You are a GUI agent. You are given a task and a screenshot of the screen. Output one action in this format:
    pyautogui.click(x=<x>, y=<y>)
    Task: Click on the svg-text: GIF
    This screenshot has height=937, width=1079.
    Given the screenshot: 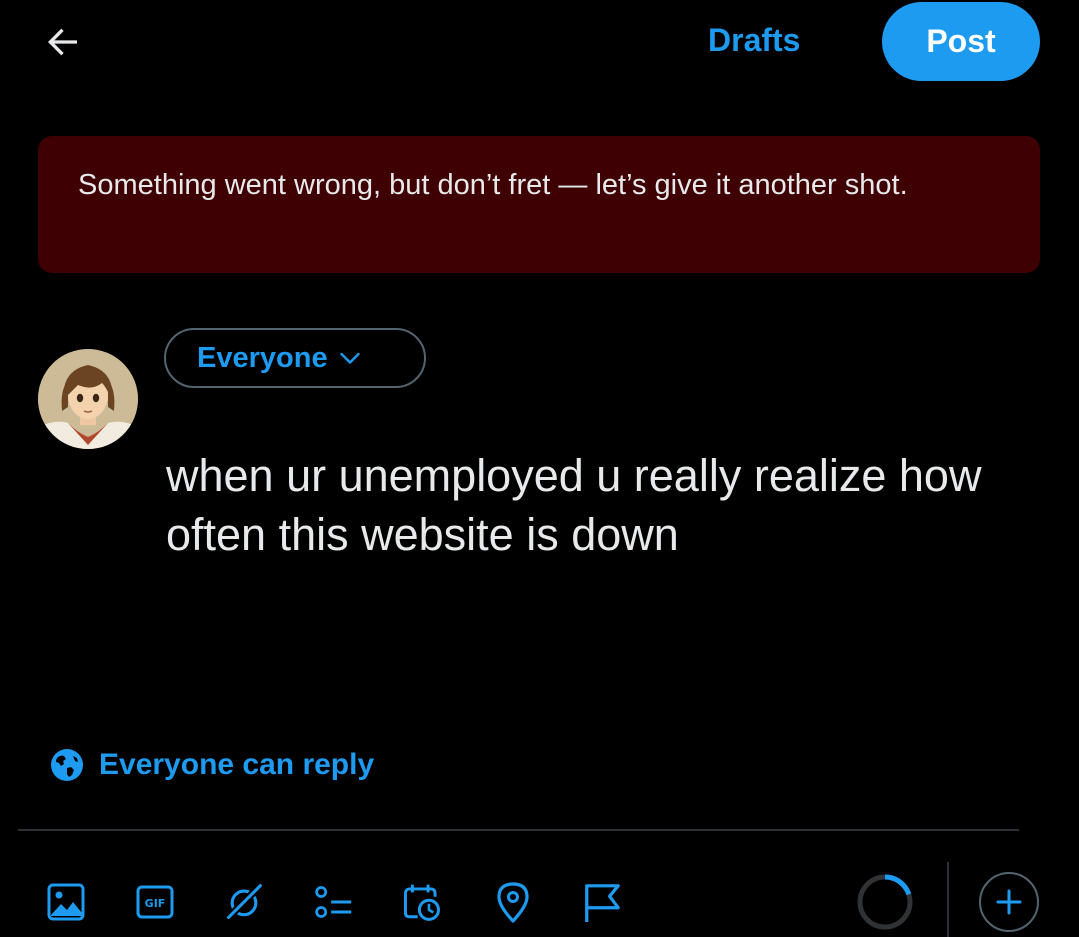 What is the action you would take?
    pyautogui.click(x=155, y=903)
    